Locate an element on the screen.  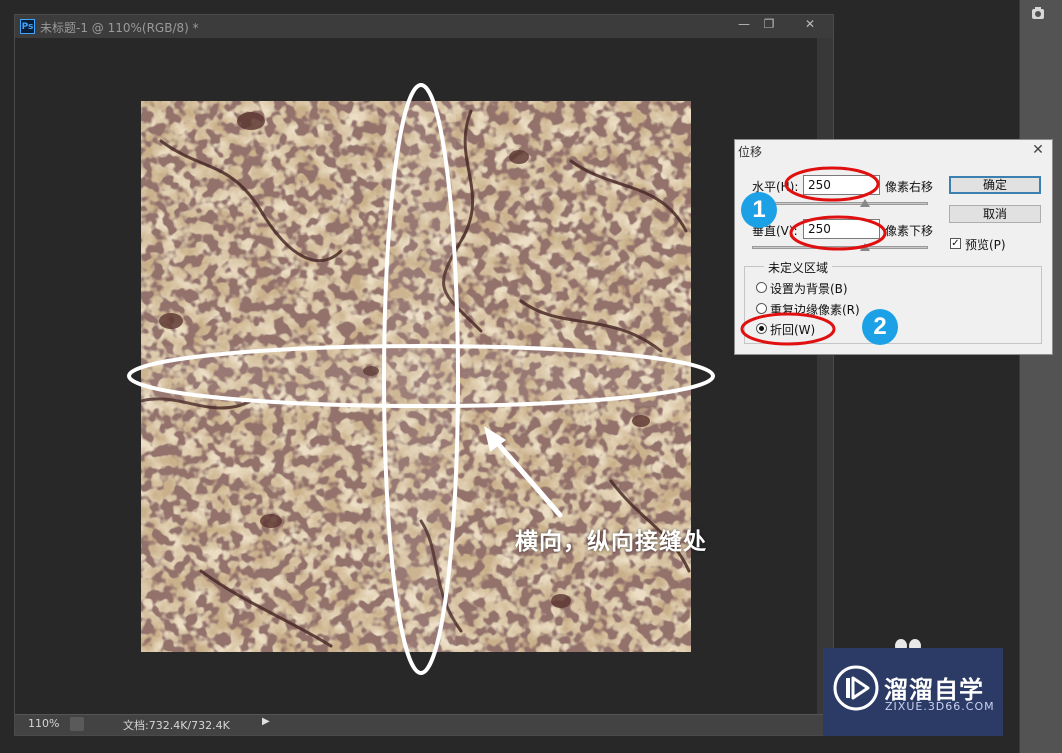
option-repeat-edge-pixels: 重复边缘像素(R) is located at coordinates (815, 310).